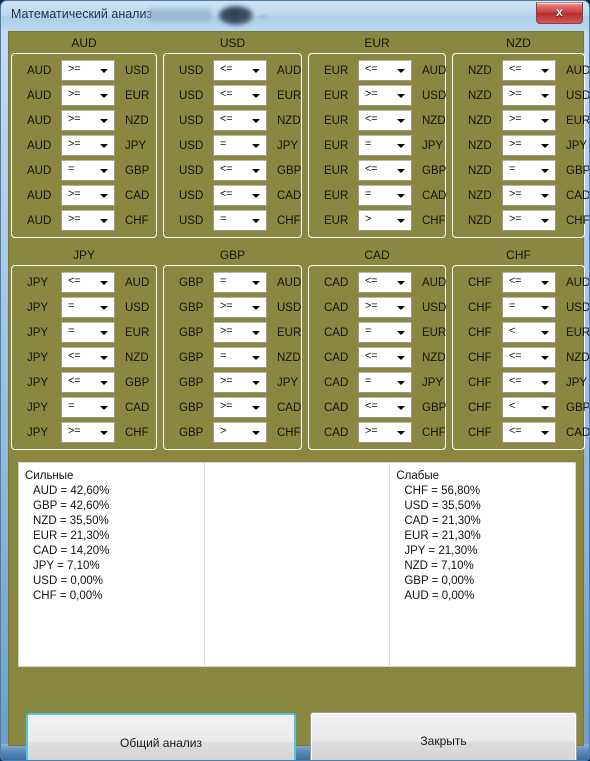  I want to click on title-bar: Математический анализ x, so click(295, 16).